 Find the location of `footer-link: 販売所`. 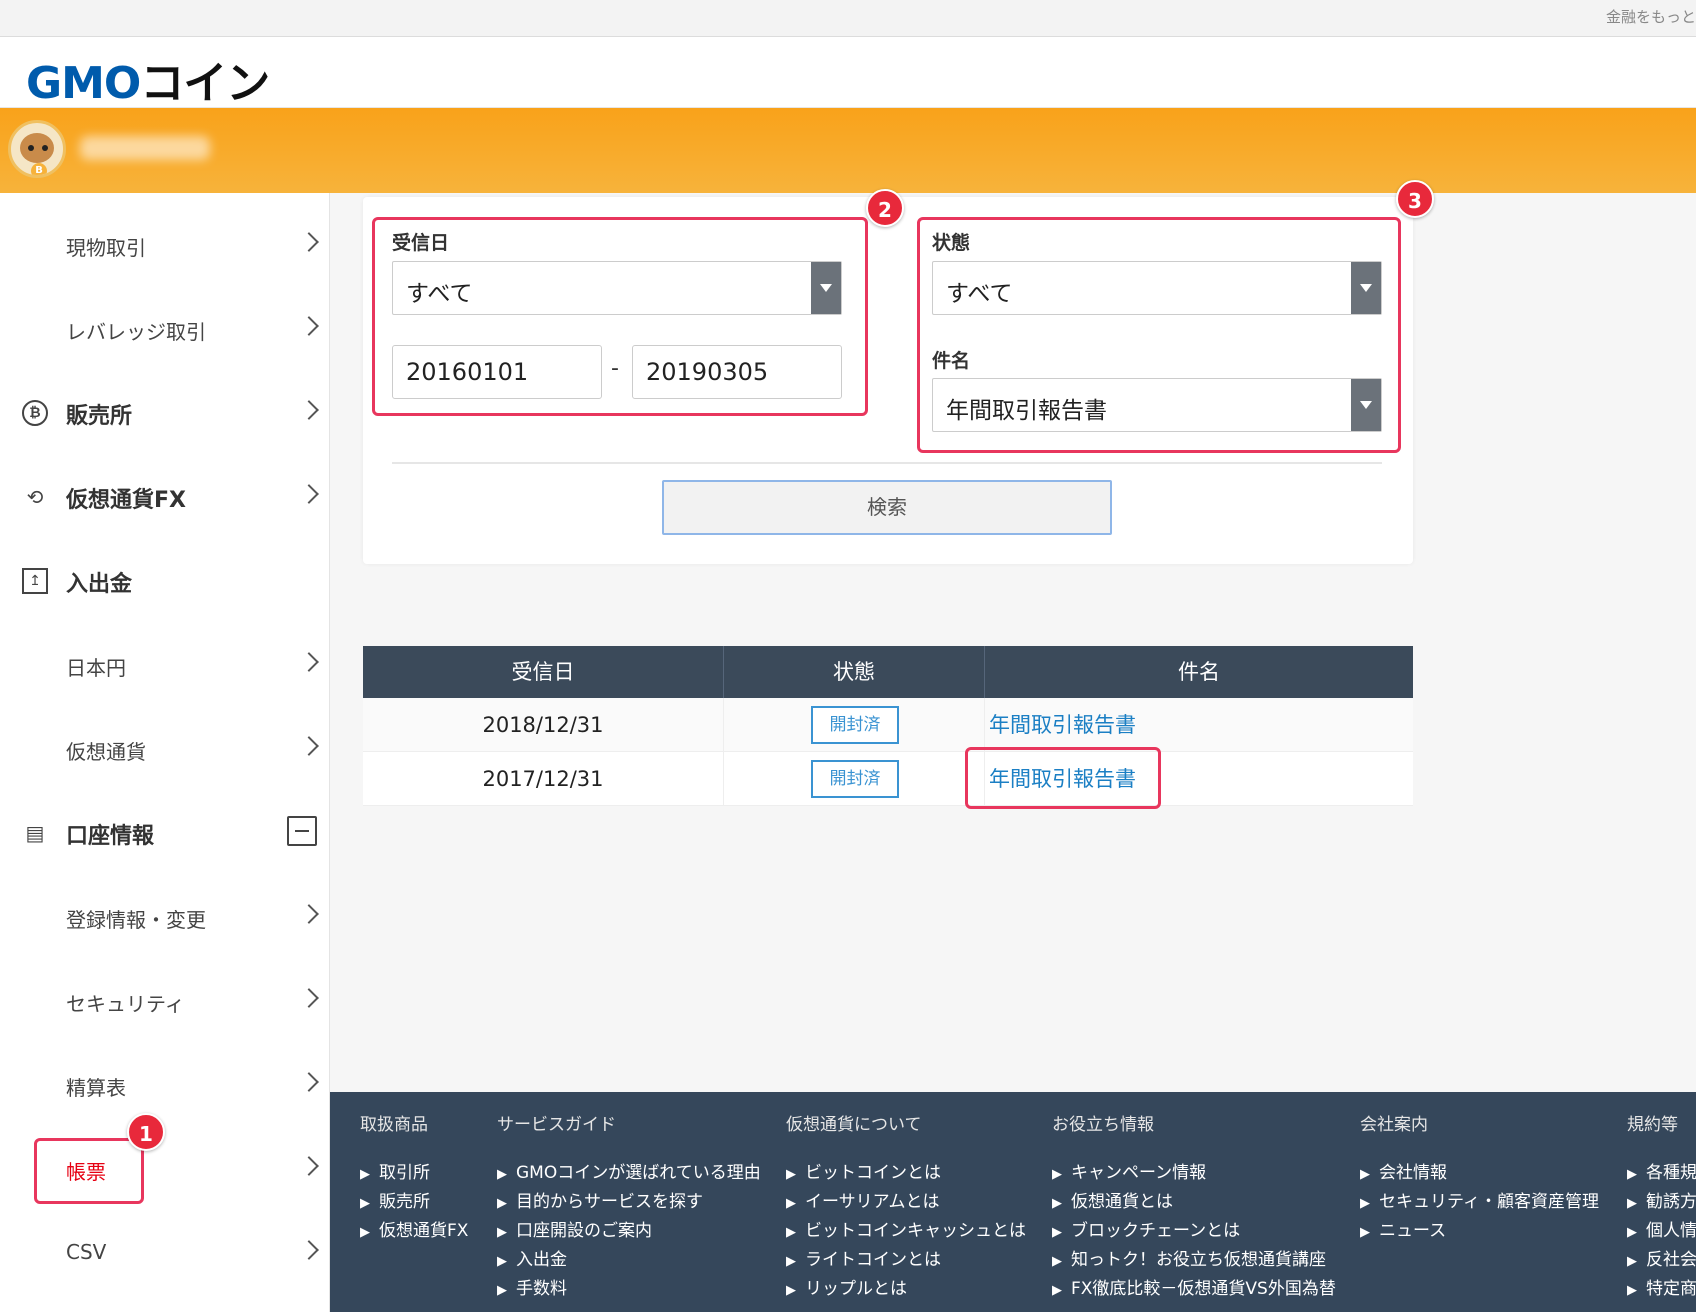

footer-link: 販売所 is located at coordinates (414, 1202).